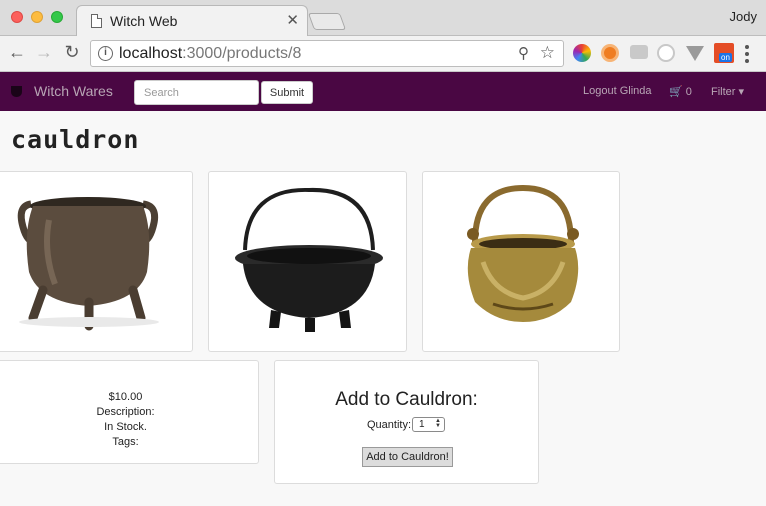 The height and width of the screenshot is (506, 766). What do you see at coordinates (16, 91) in the screenshot?
I see `cauldron-icon` at bounding box center [16, 91].